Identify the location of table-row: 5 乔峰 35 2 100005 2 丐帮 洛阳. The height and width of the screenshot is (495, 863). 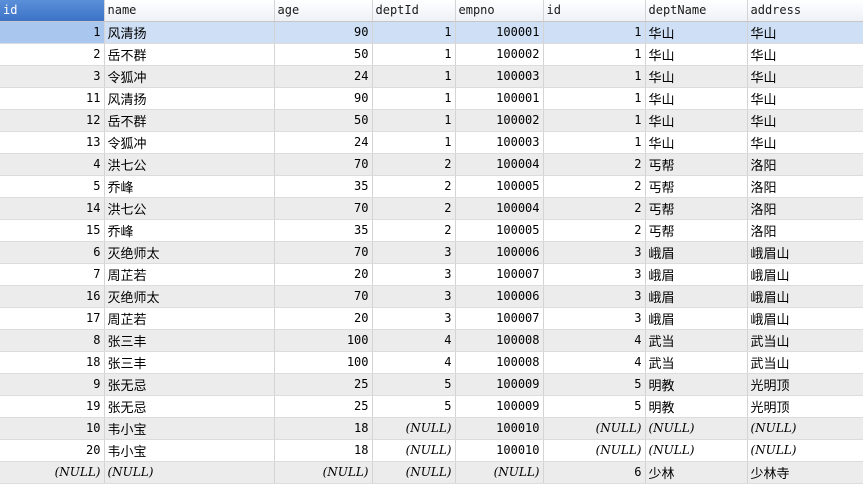
(431, 186).